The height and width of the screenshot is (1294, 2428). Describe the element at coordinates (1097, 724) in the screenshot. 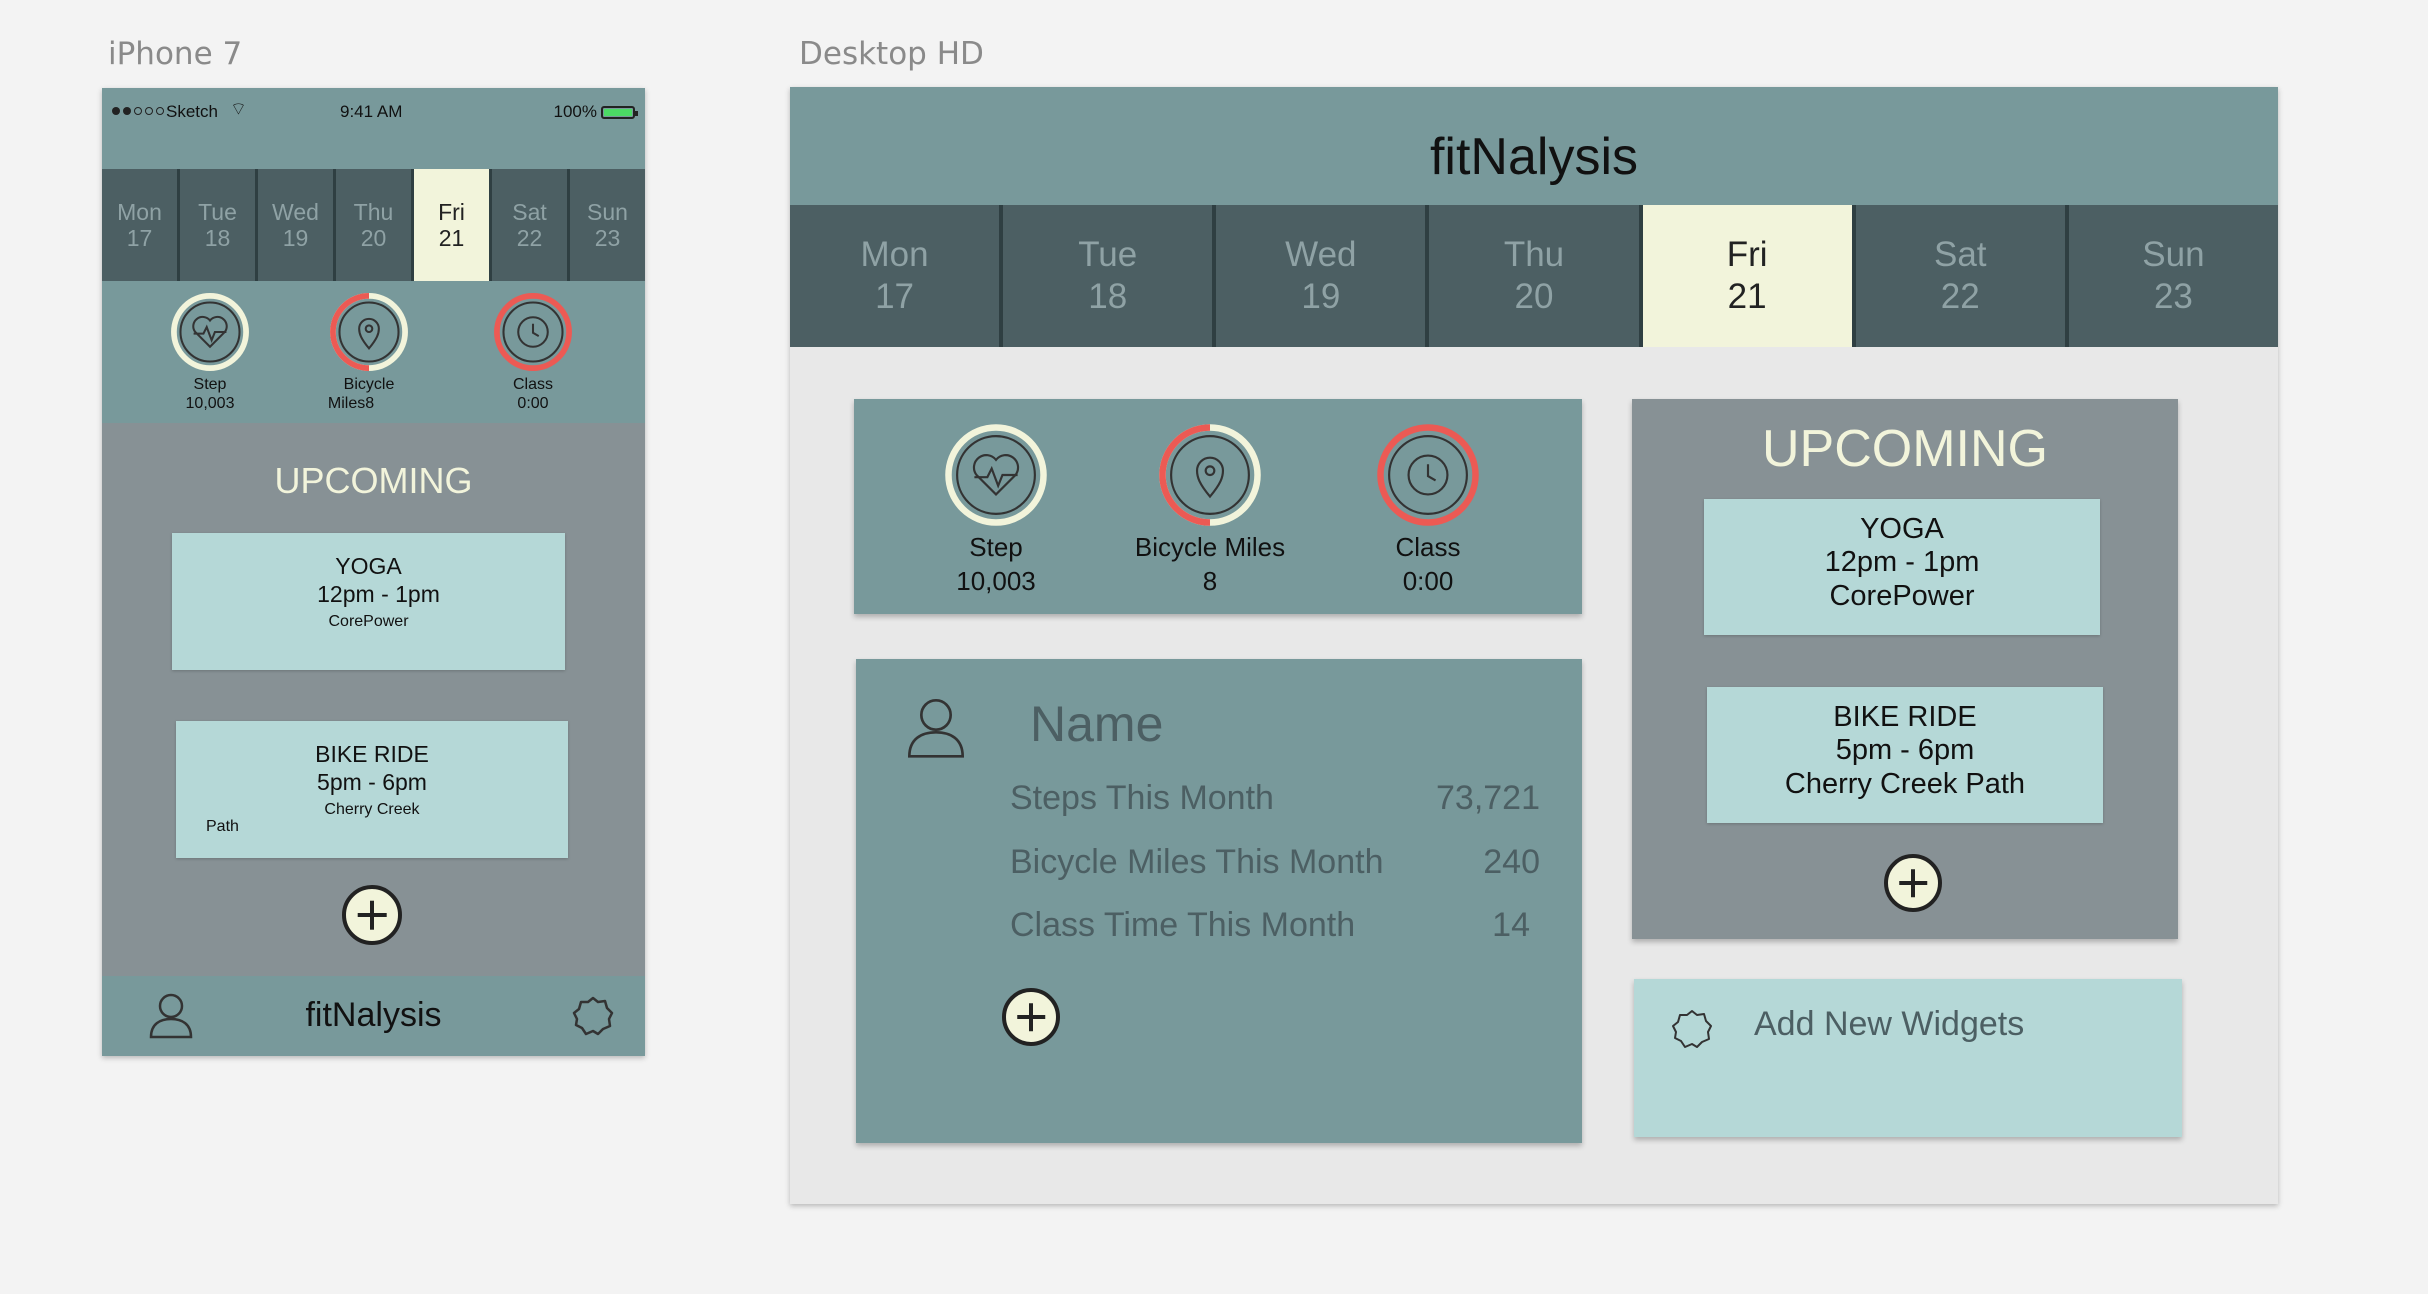

I see `profile-name: Name` at that location.